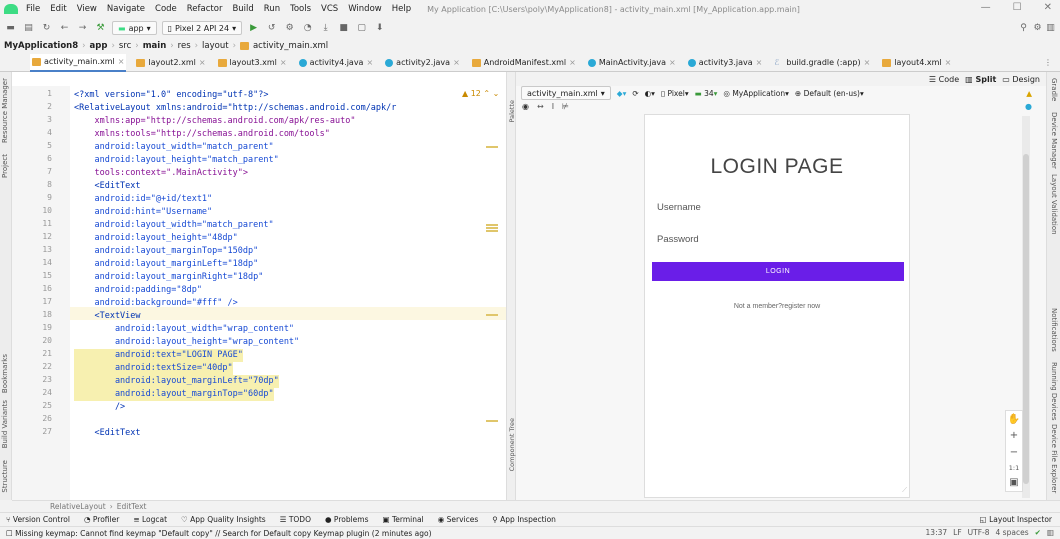 The width and height of the screenshot is (1060, 539). What do you see at coordinates (678, 239) in the screenshot?
I see `password-field: Password` at bounding box center [678, 239].